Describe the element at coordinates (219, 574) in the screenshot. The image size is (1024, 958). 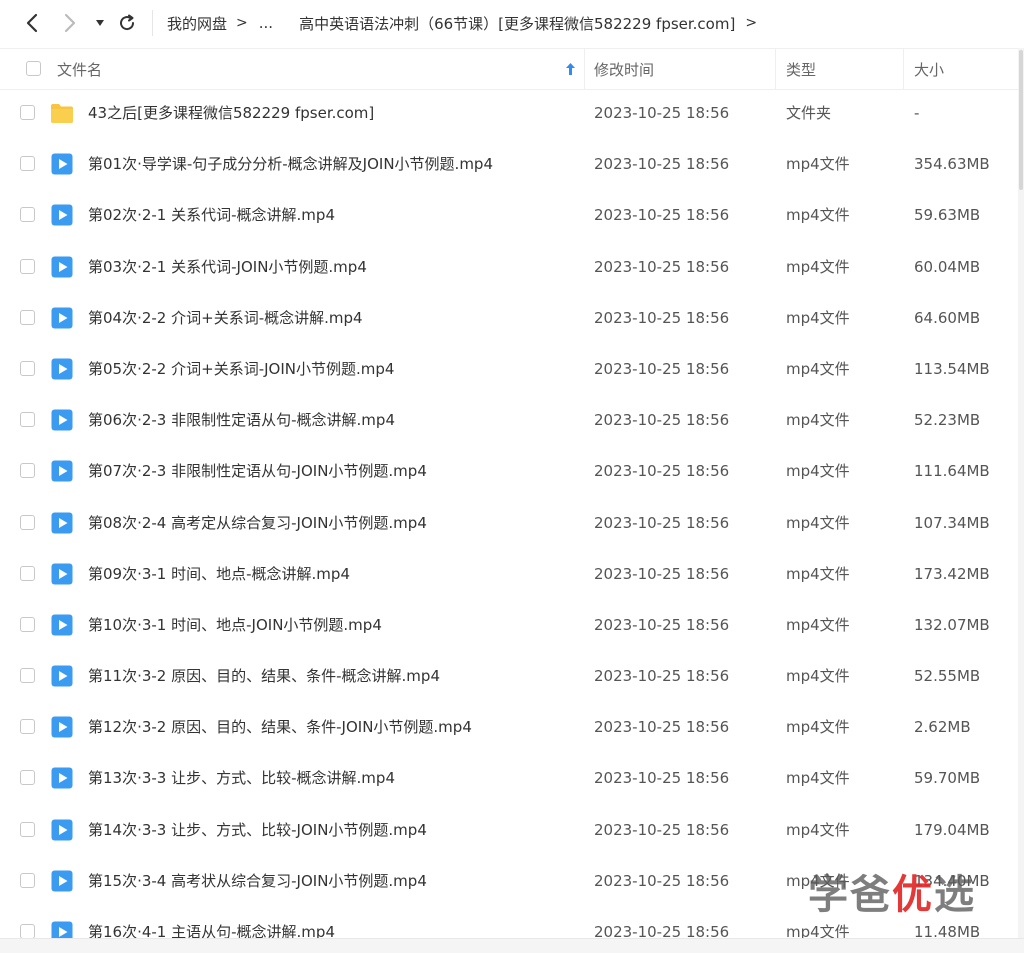
I see `file-name: 第09次·3-1 时间、地点-概念讲解.mp4` at that location.